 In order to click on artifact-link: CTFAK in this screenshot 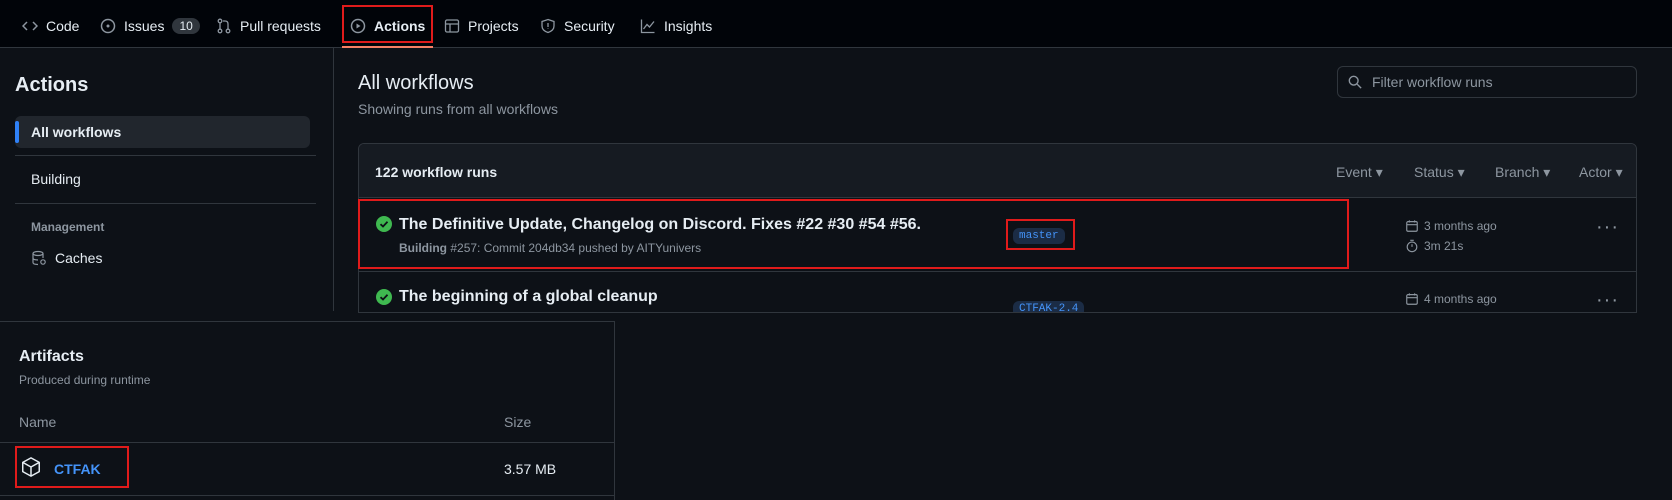, I will do `click(77, 469)`.